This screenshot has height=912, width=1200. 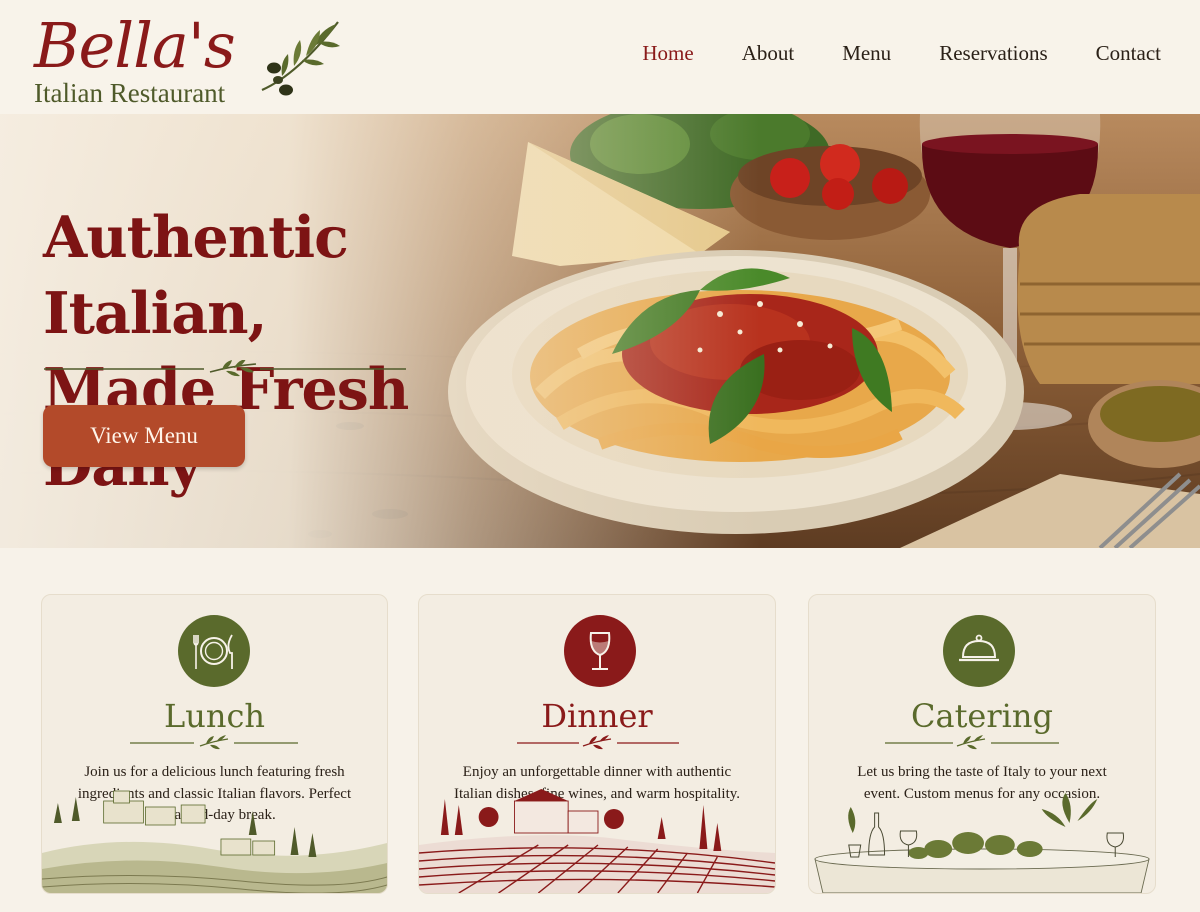 What do you see at coordinates (214, 841) in the screenshot?
I see `tuscan-village-illustration` at bounding box center [214, 841].